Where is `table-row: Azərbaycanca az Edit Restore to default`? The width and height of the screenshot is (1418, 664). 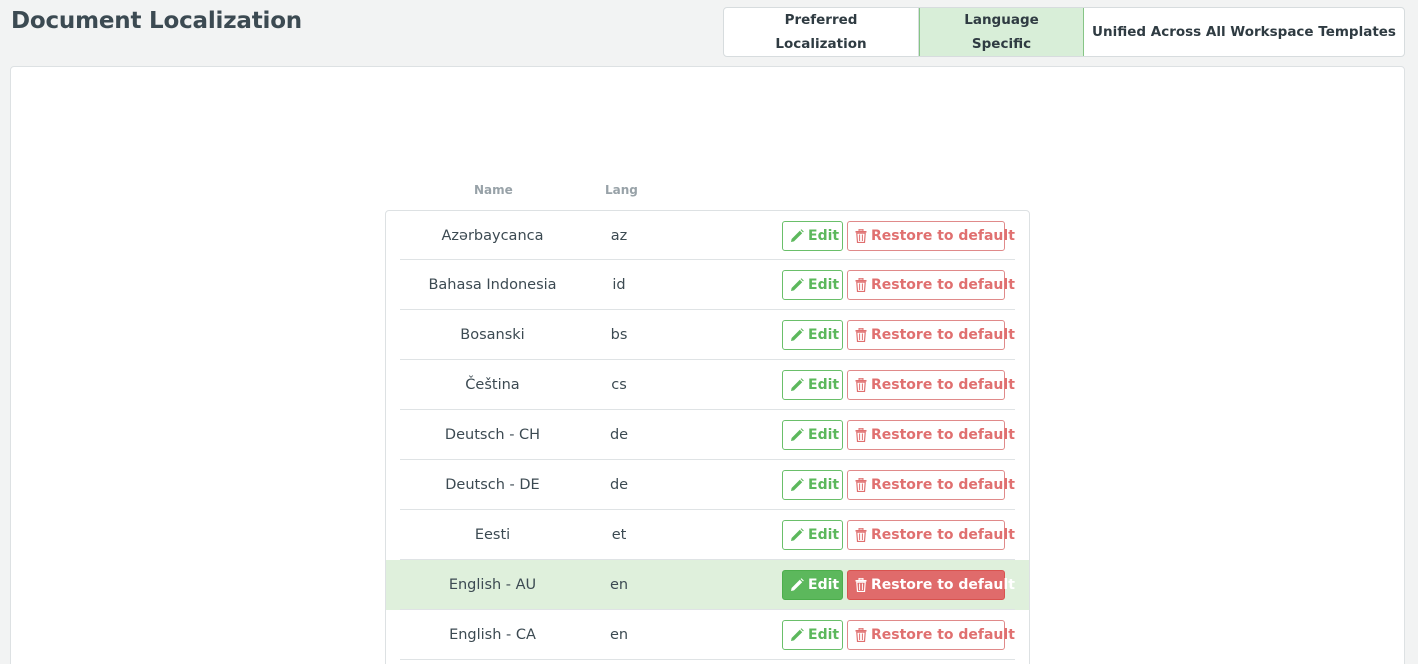 table-row: Azərbaycanca az Edit Restore to default is located at coordinates (707, 235).